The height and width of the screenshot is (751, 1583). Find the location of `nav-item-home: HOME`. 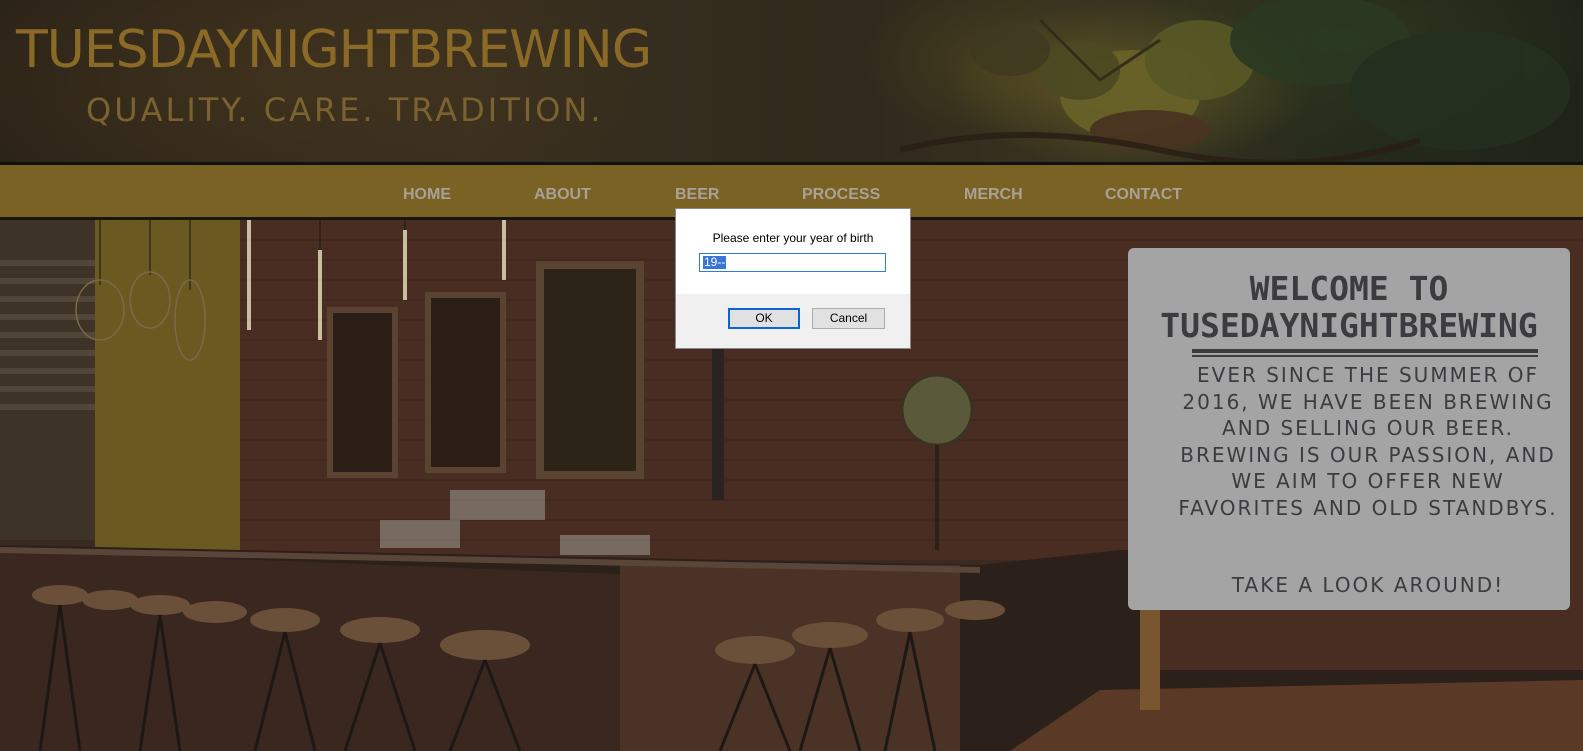

nav-item-home: HOME is located at coordinates (427, 195).